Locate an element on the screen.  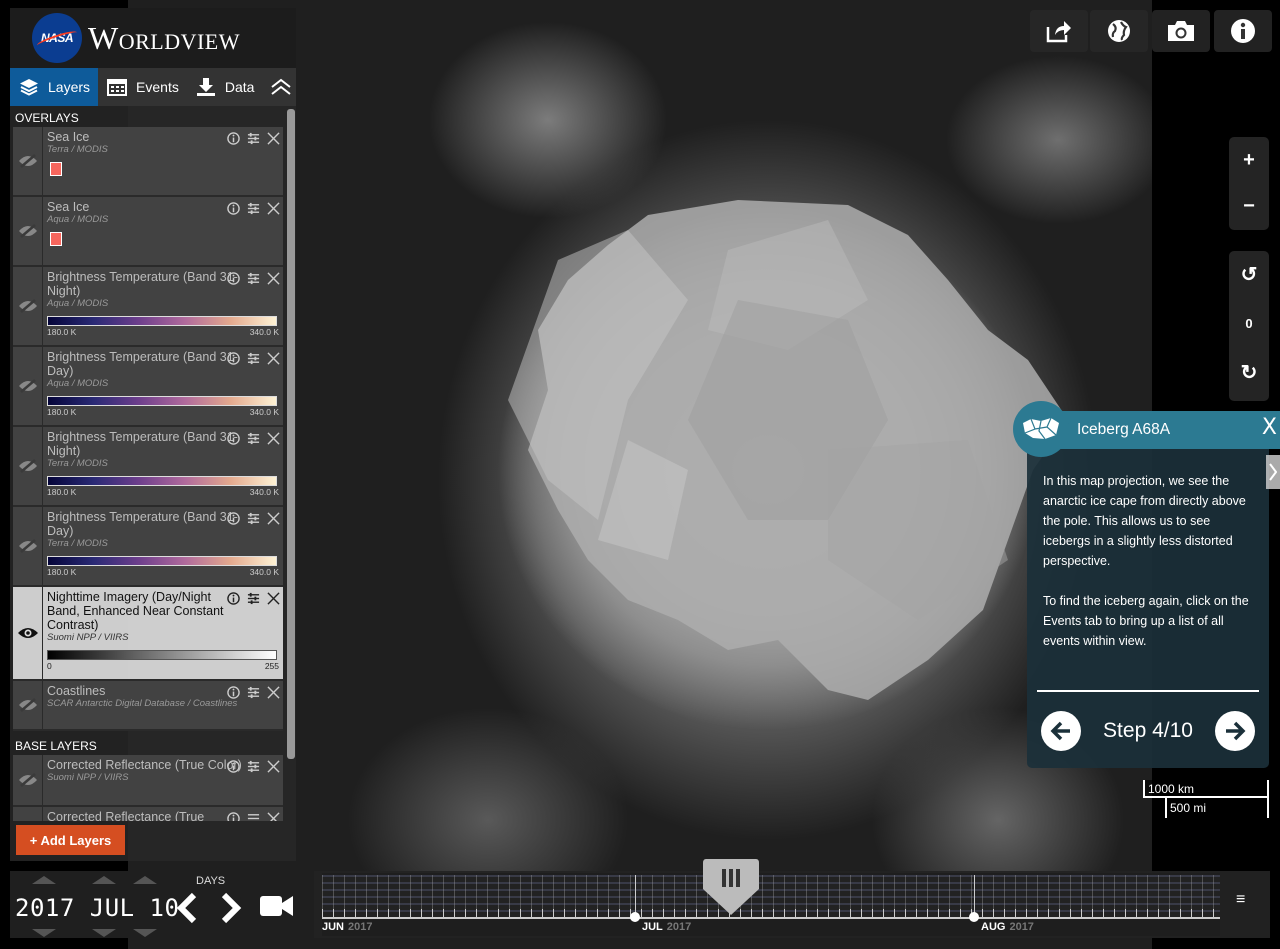
month-label: JUN 2017 is located at coordinates (347, 927).